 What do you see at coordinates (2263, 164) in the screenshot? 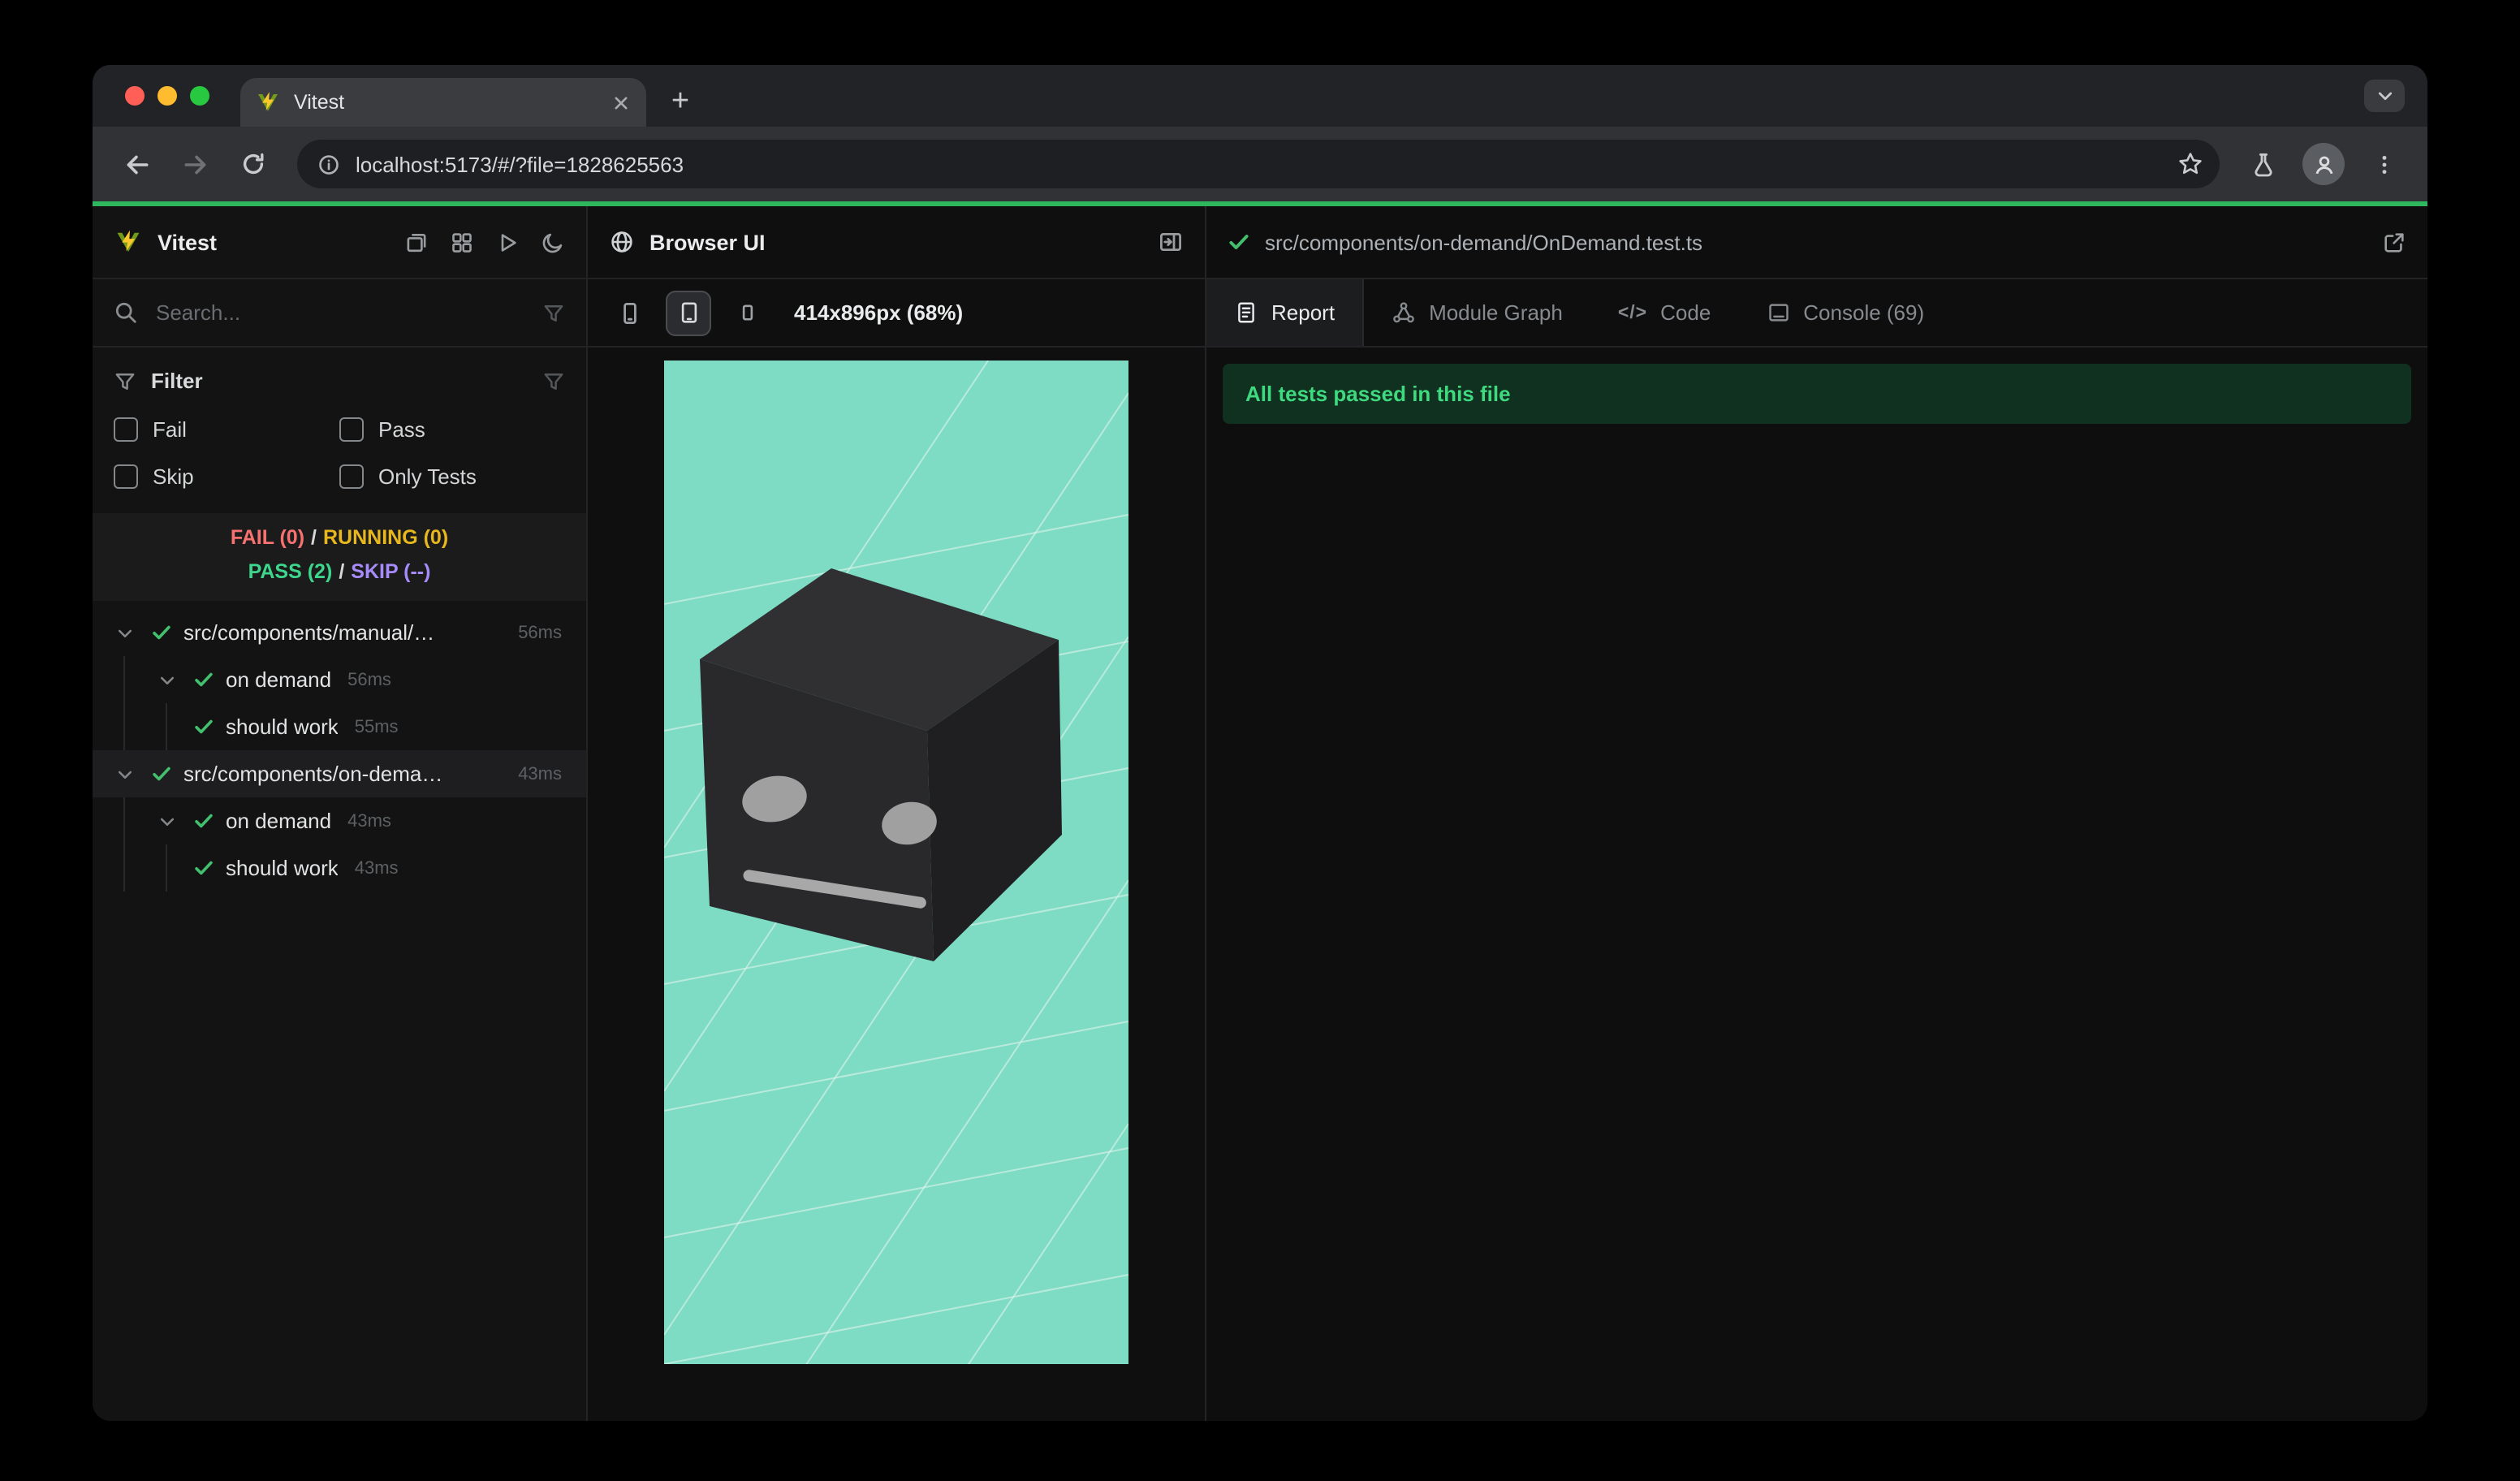
I see `experiments-flask-icon` at bounding box center [2263, 164].